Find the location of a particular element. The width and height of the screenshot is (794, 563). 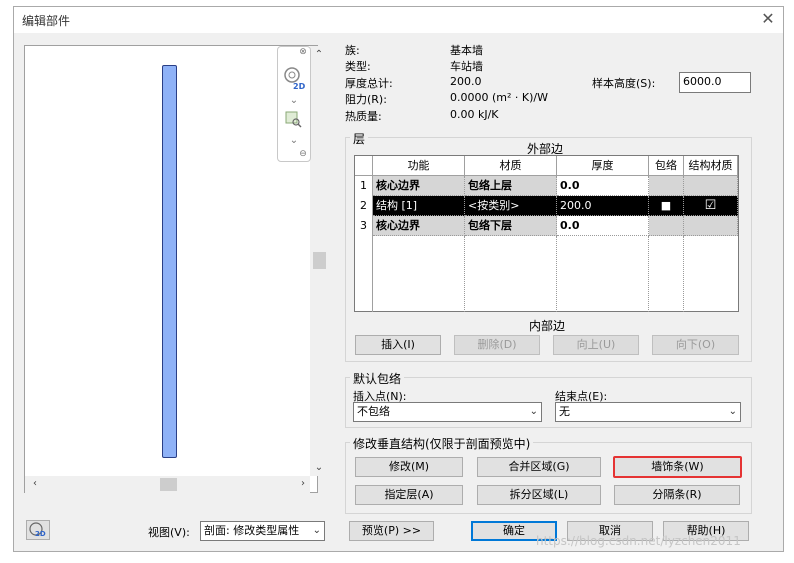

modify-button: 修改(M) is located at coordinates (409, 467).